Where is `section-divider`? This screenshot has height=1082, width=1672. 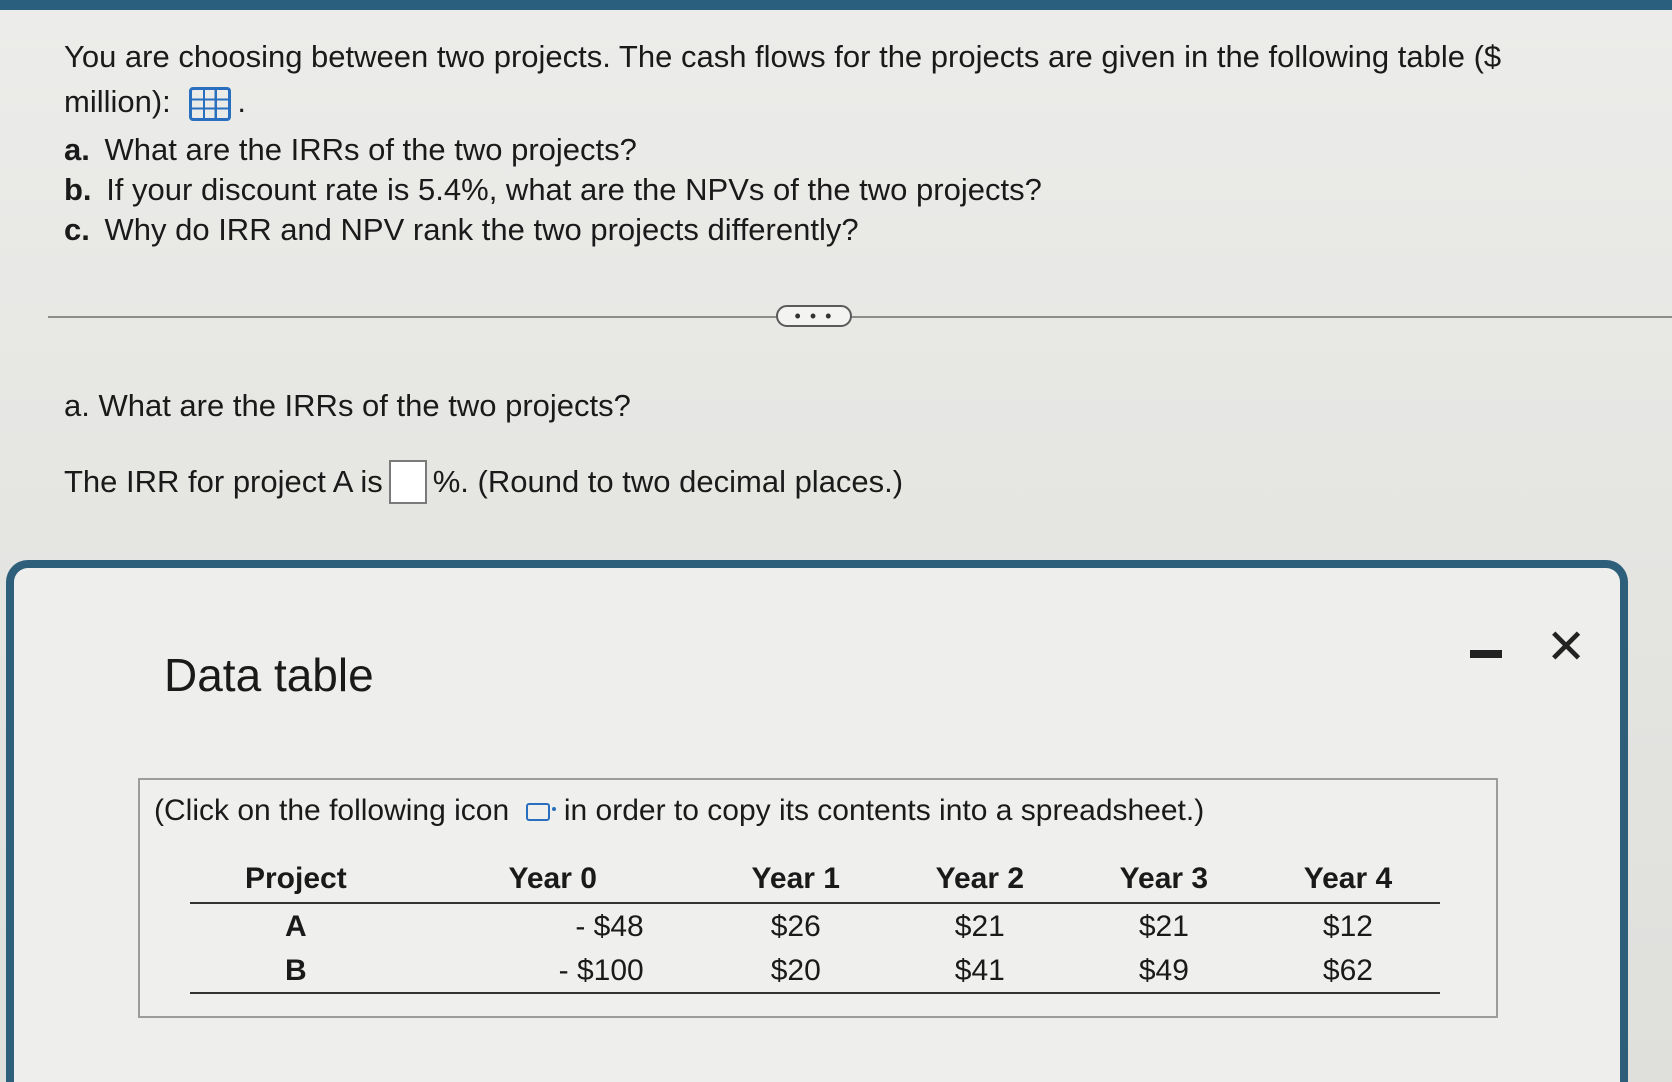
section-divider is located at coordinates (860, 317).